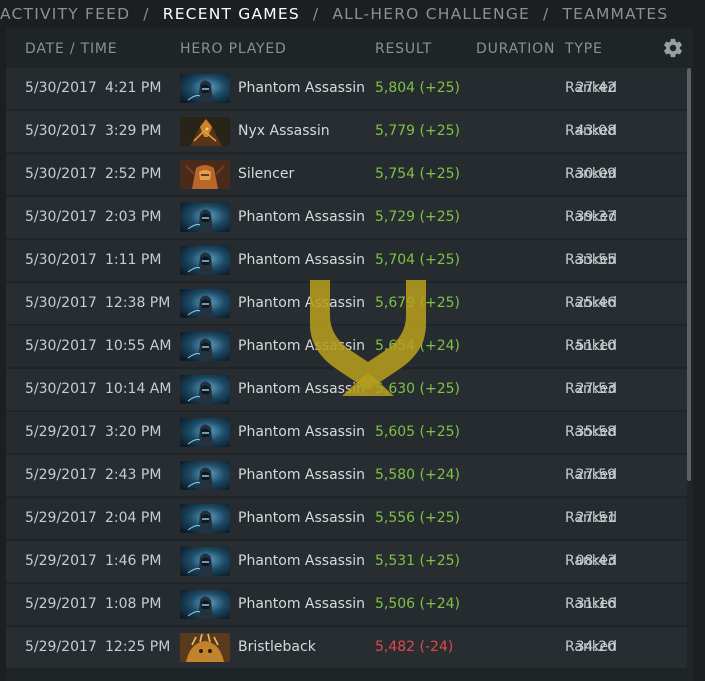 This screenshot has width=705, height=681. What do you see at coordinates (133, 131) in the screenshot?
I see `game-time: 3:29 PM` at bounding box center [133, 131].